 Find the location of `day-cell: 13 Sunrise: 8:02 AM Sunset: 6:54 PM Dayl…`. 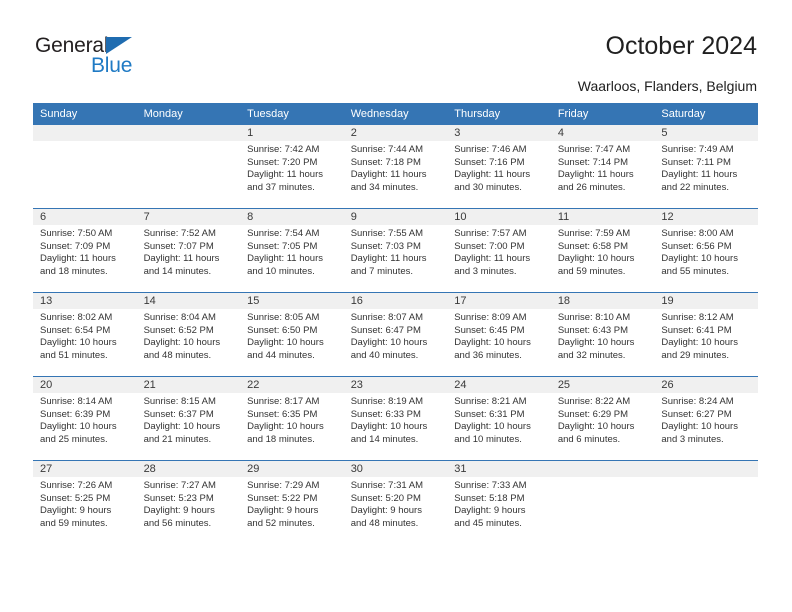

day-cell: 13 Sunrise: 8:02 AM Sunset: 6:54 PM Dayl… is located at coordinates (85, 334).